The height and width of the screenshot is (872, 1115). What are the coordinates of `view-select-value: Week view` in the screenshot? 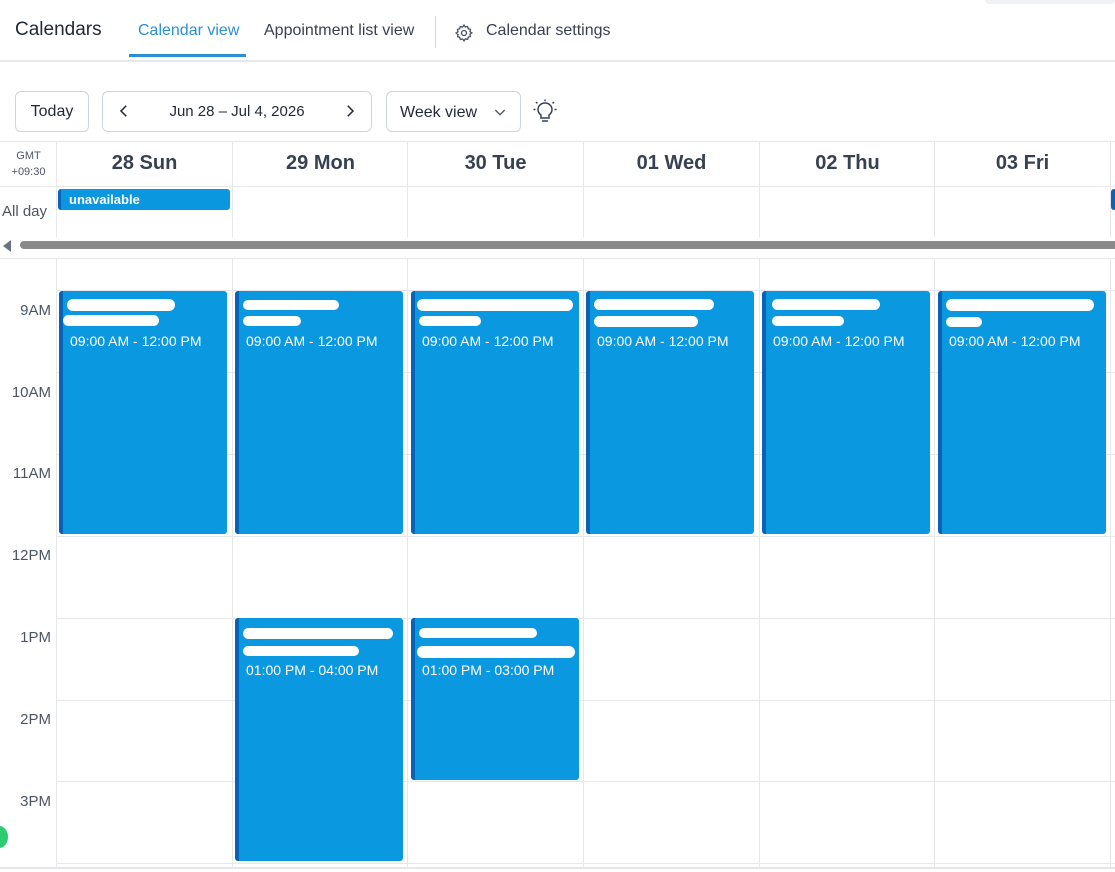 It's located at (439, 112).